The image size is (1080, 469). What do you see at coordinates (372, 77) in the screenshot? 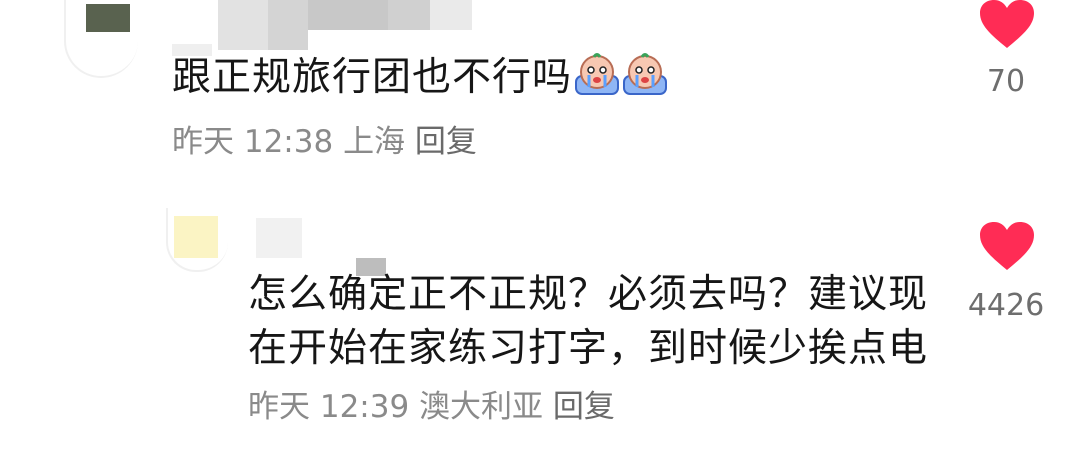
I see `comment-body: 跟正规旅行团也不行吗` at bounding box center [372, 77].